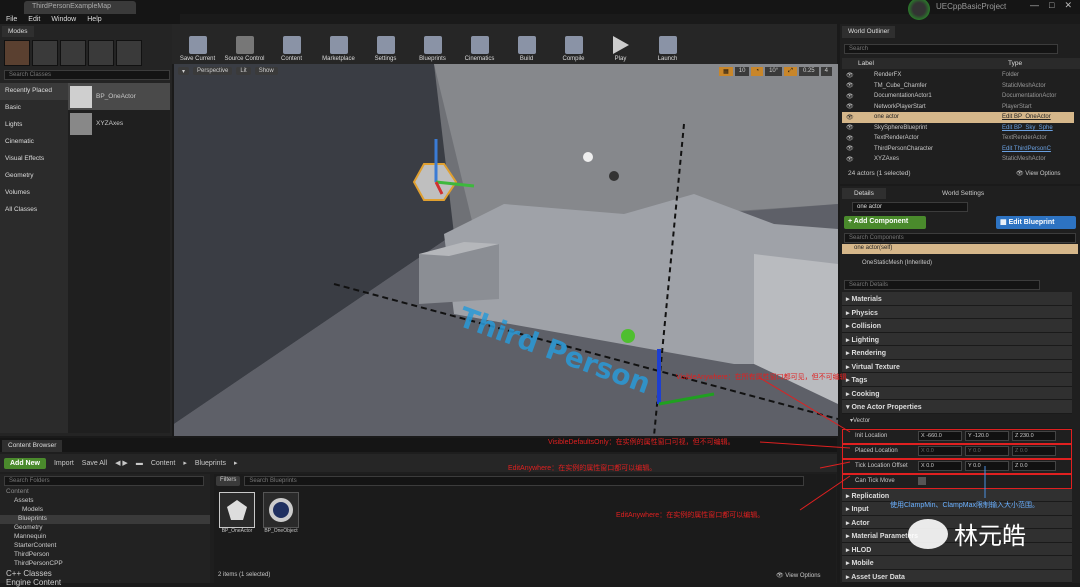 The width and height of the screenshot is (1080, 587). I want to click on annotation-clamp: 使用ClampMin、ClampMax限制输入大小范围。, so click(964, 505).